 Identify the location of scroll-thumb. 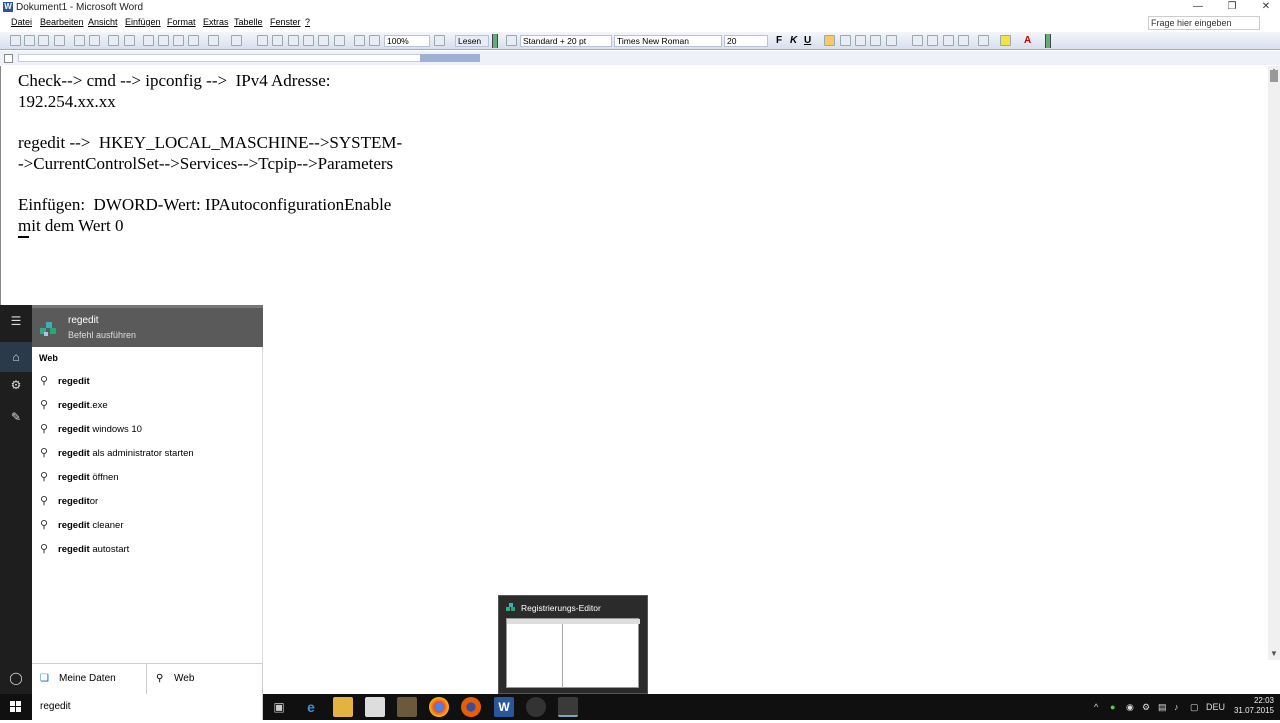
(1274, 76).